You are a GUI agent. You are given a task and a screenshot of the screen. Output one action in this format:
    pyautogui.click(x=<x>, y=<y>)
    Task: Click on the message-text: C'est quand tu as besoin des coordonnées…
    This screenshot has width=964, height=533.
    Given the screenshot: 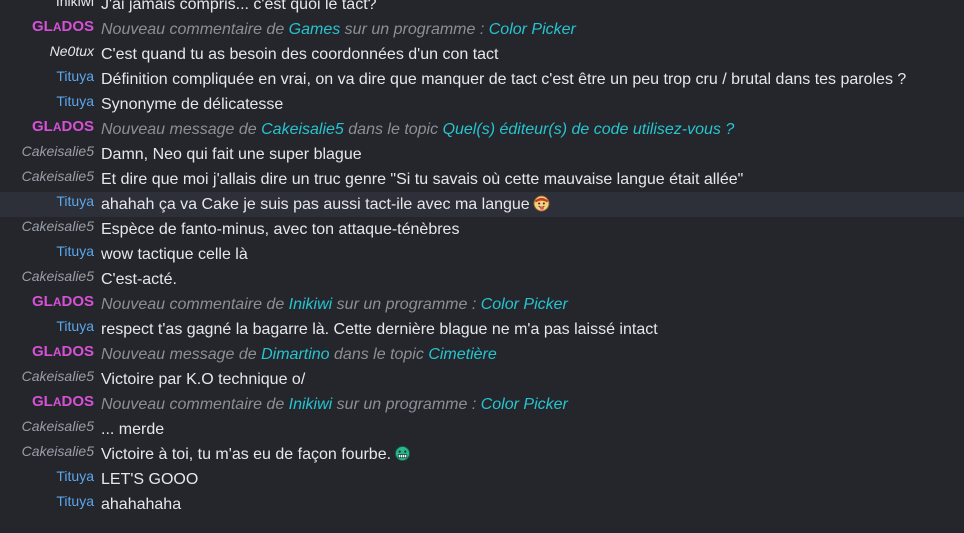 What is the action you would take?
    pyautogui.click(x=300, y=54)
    